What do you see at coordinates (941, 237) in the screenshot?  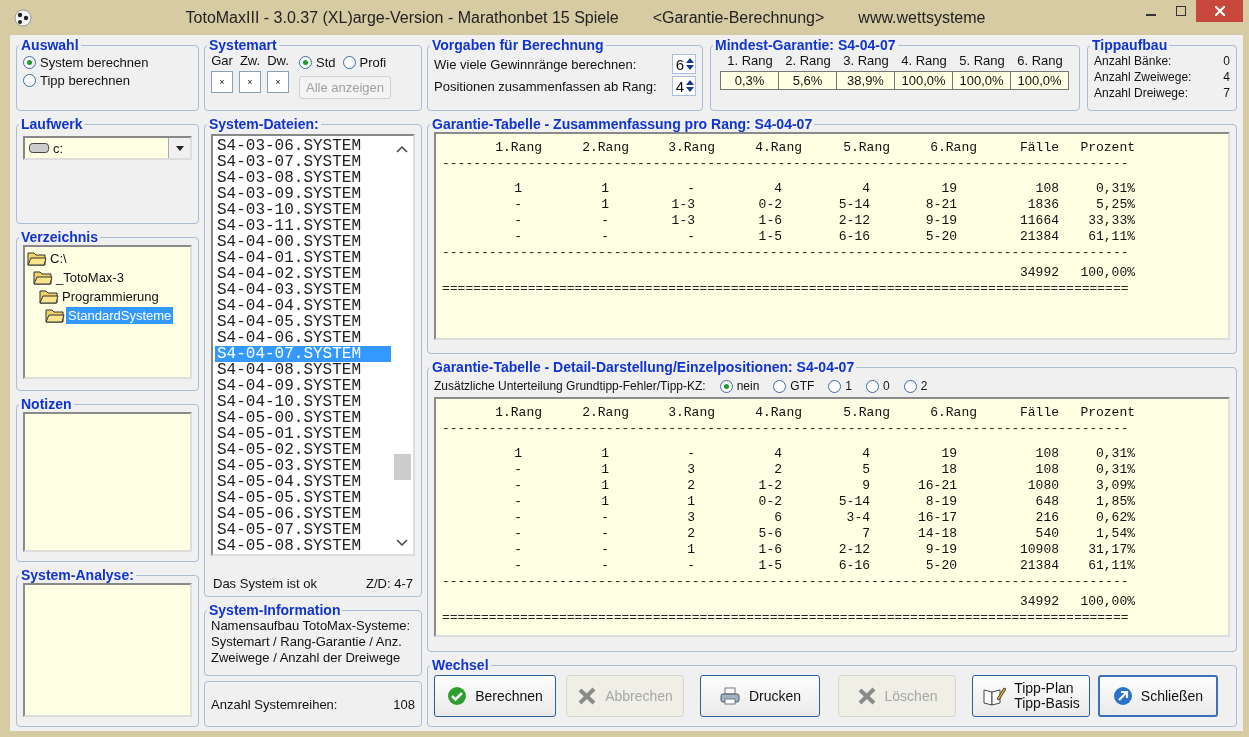 I see `table-cell-text: 5-20` at bounding box center [941, 237].